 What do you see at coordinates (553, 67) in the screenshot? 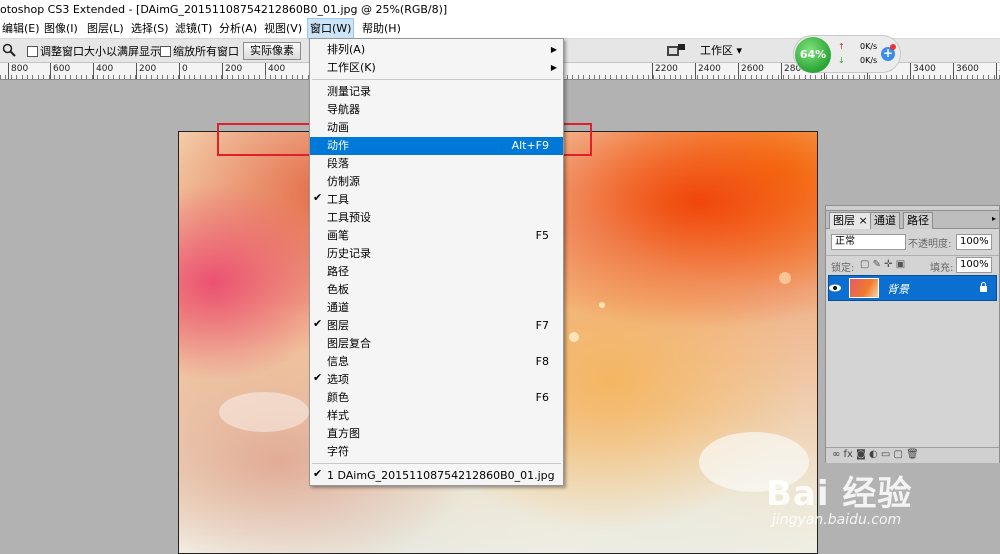
I see `submenu-arrow-icon: ▶` at bounding box center [553, 67].